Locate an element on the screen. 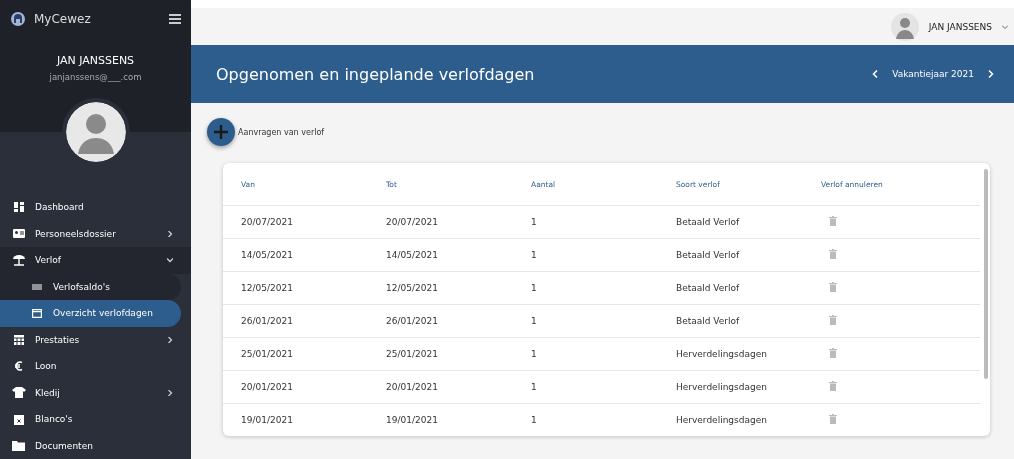 This screenshot has height=459, width=1014. list-icon is located at coordinates (37, 286).